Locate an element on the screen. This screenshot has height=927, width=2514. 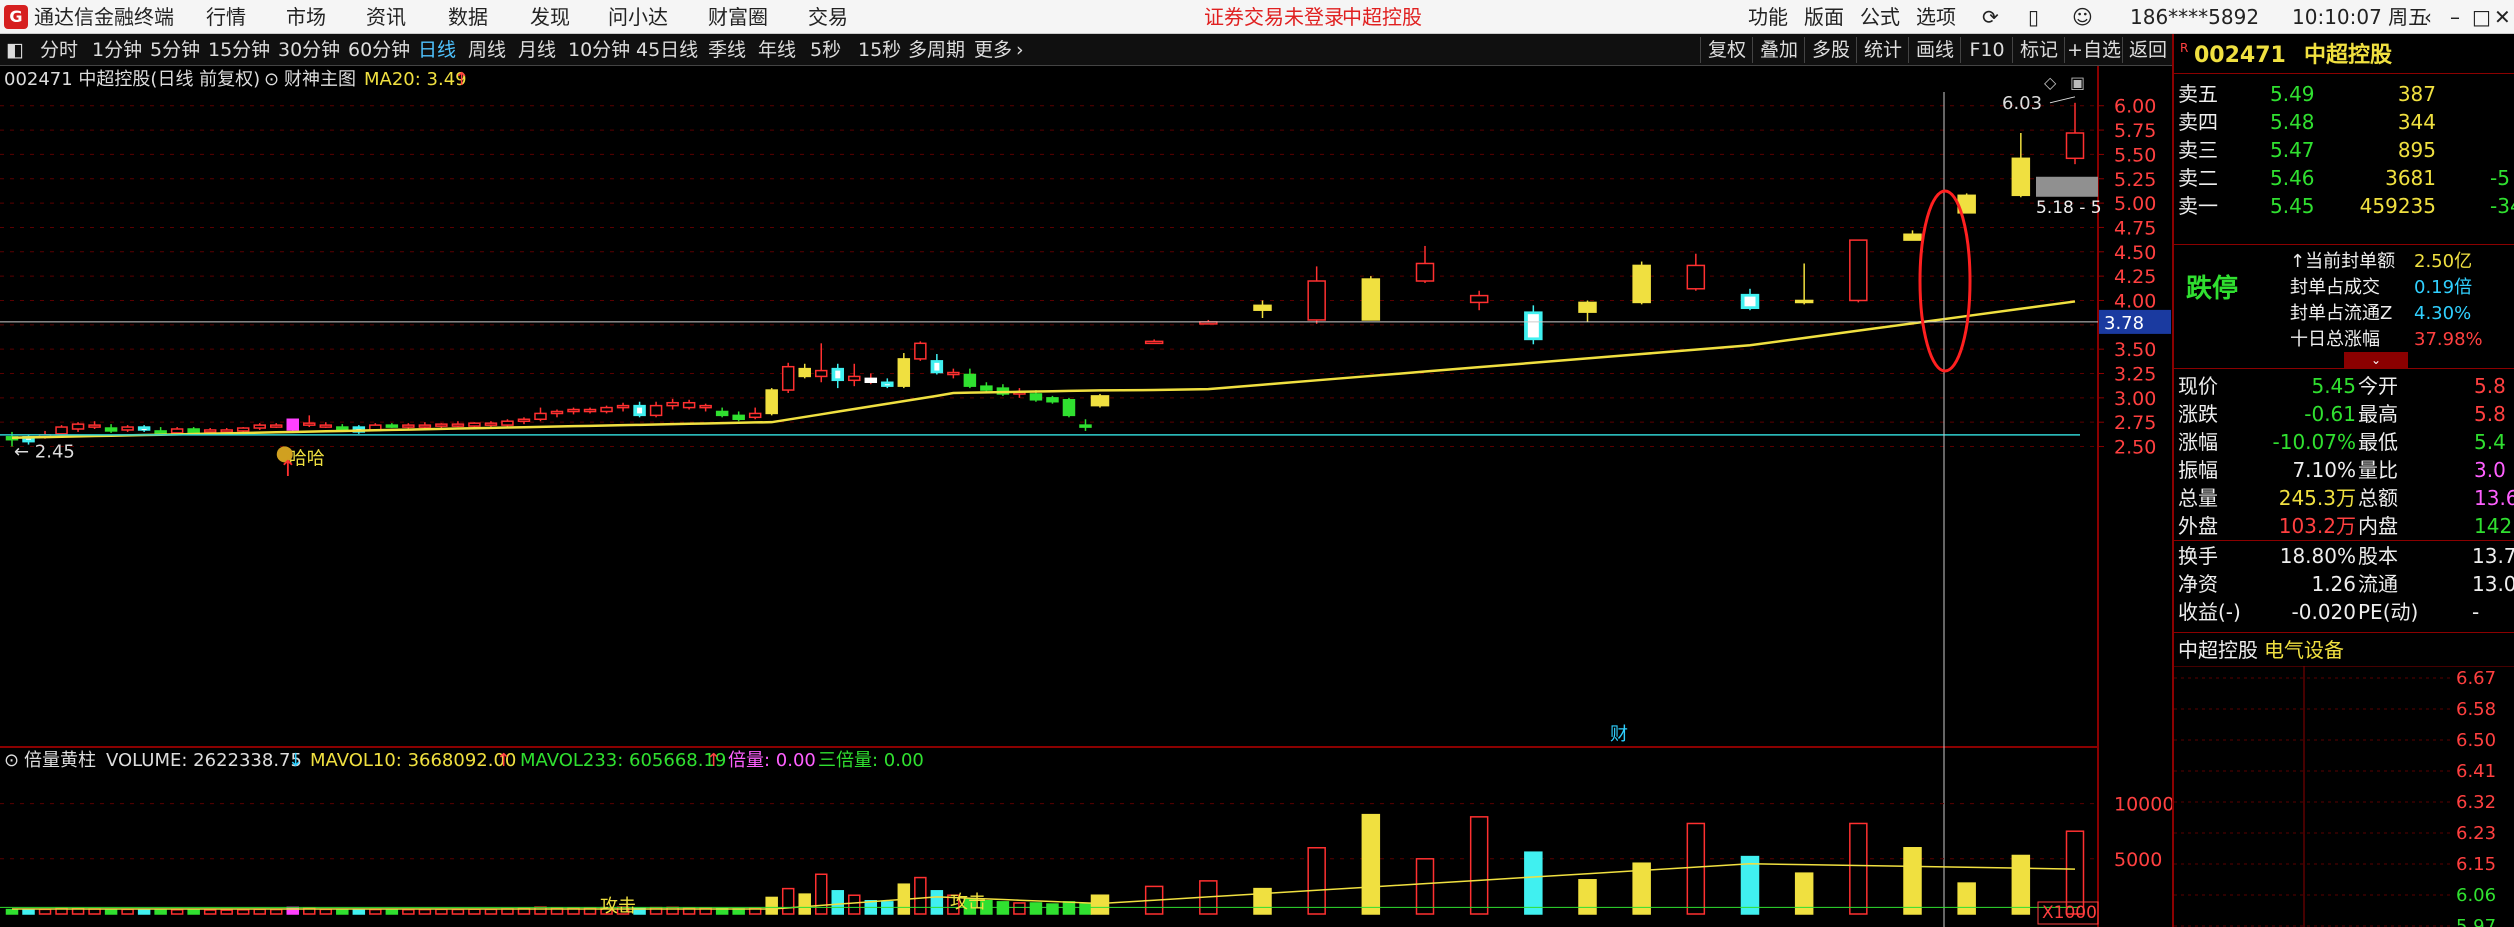
mark-button: 标记 is located at coordinates (2039, 50).